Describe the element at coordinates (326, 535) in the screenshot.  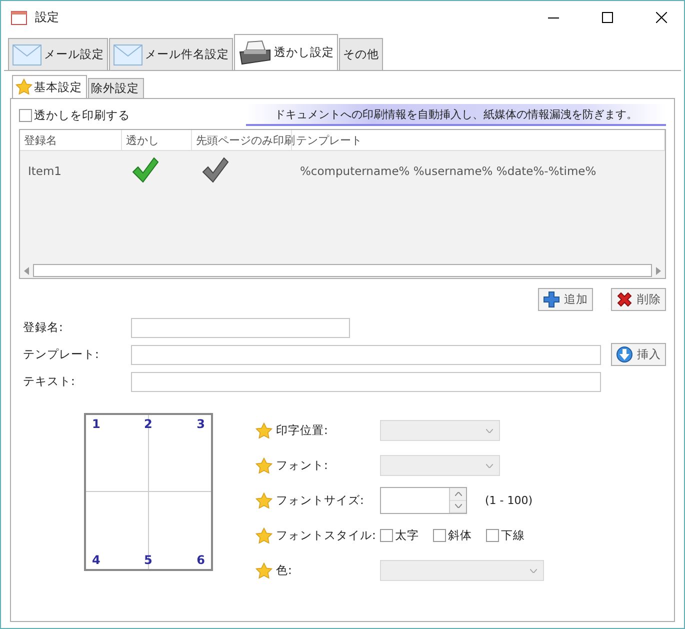
I see `option-label: フォントスタイル:` at that location.